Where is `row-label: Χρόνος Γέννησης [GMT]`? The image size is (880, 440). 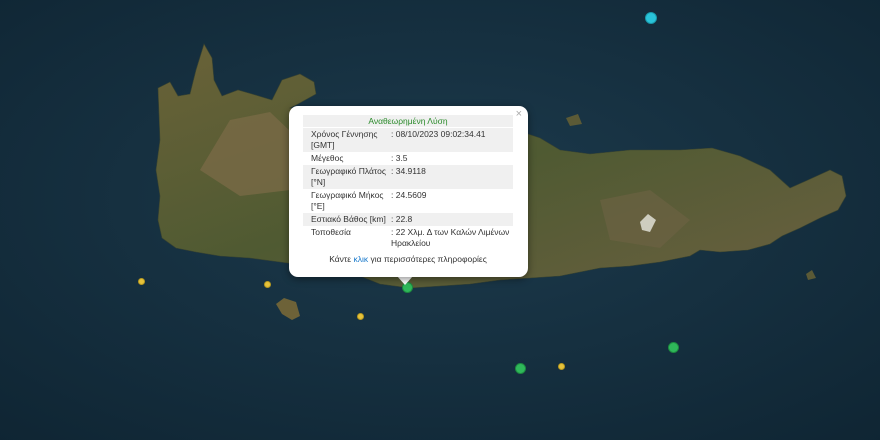 row-label: Χρόνος Γέννησης [GMT] is located at coordinates (344, 139).